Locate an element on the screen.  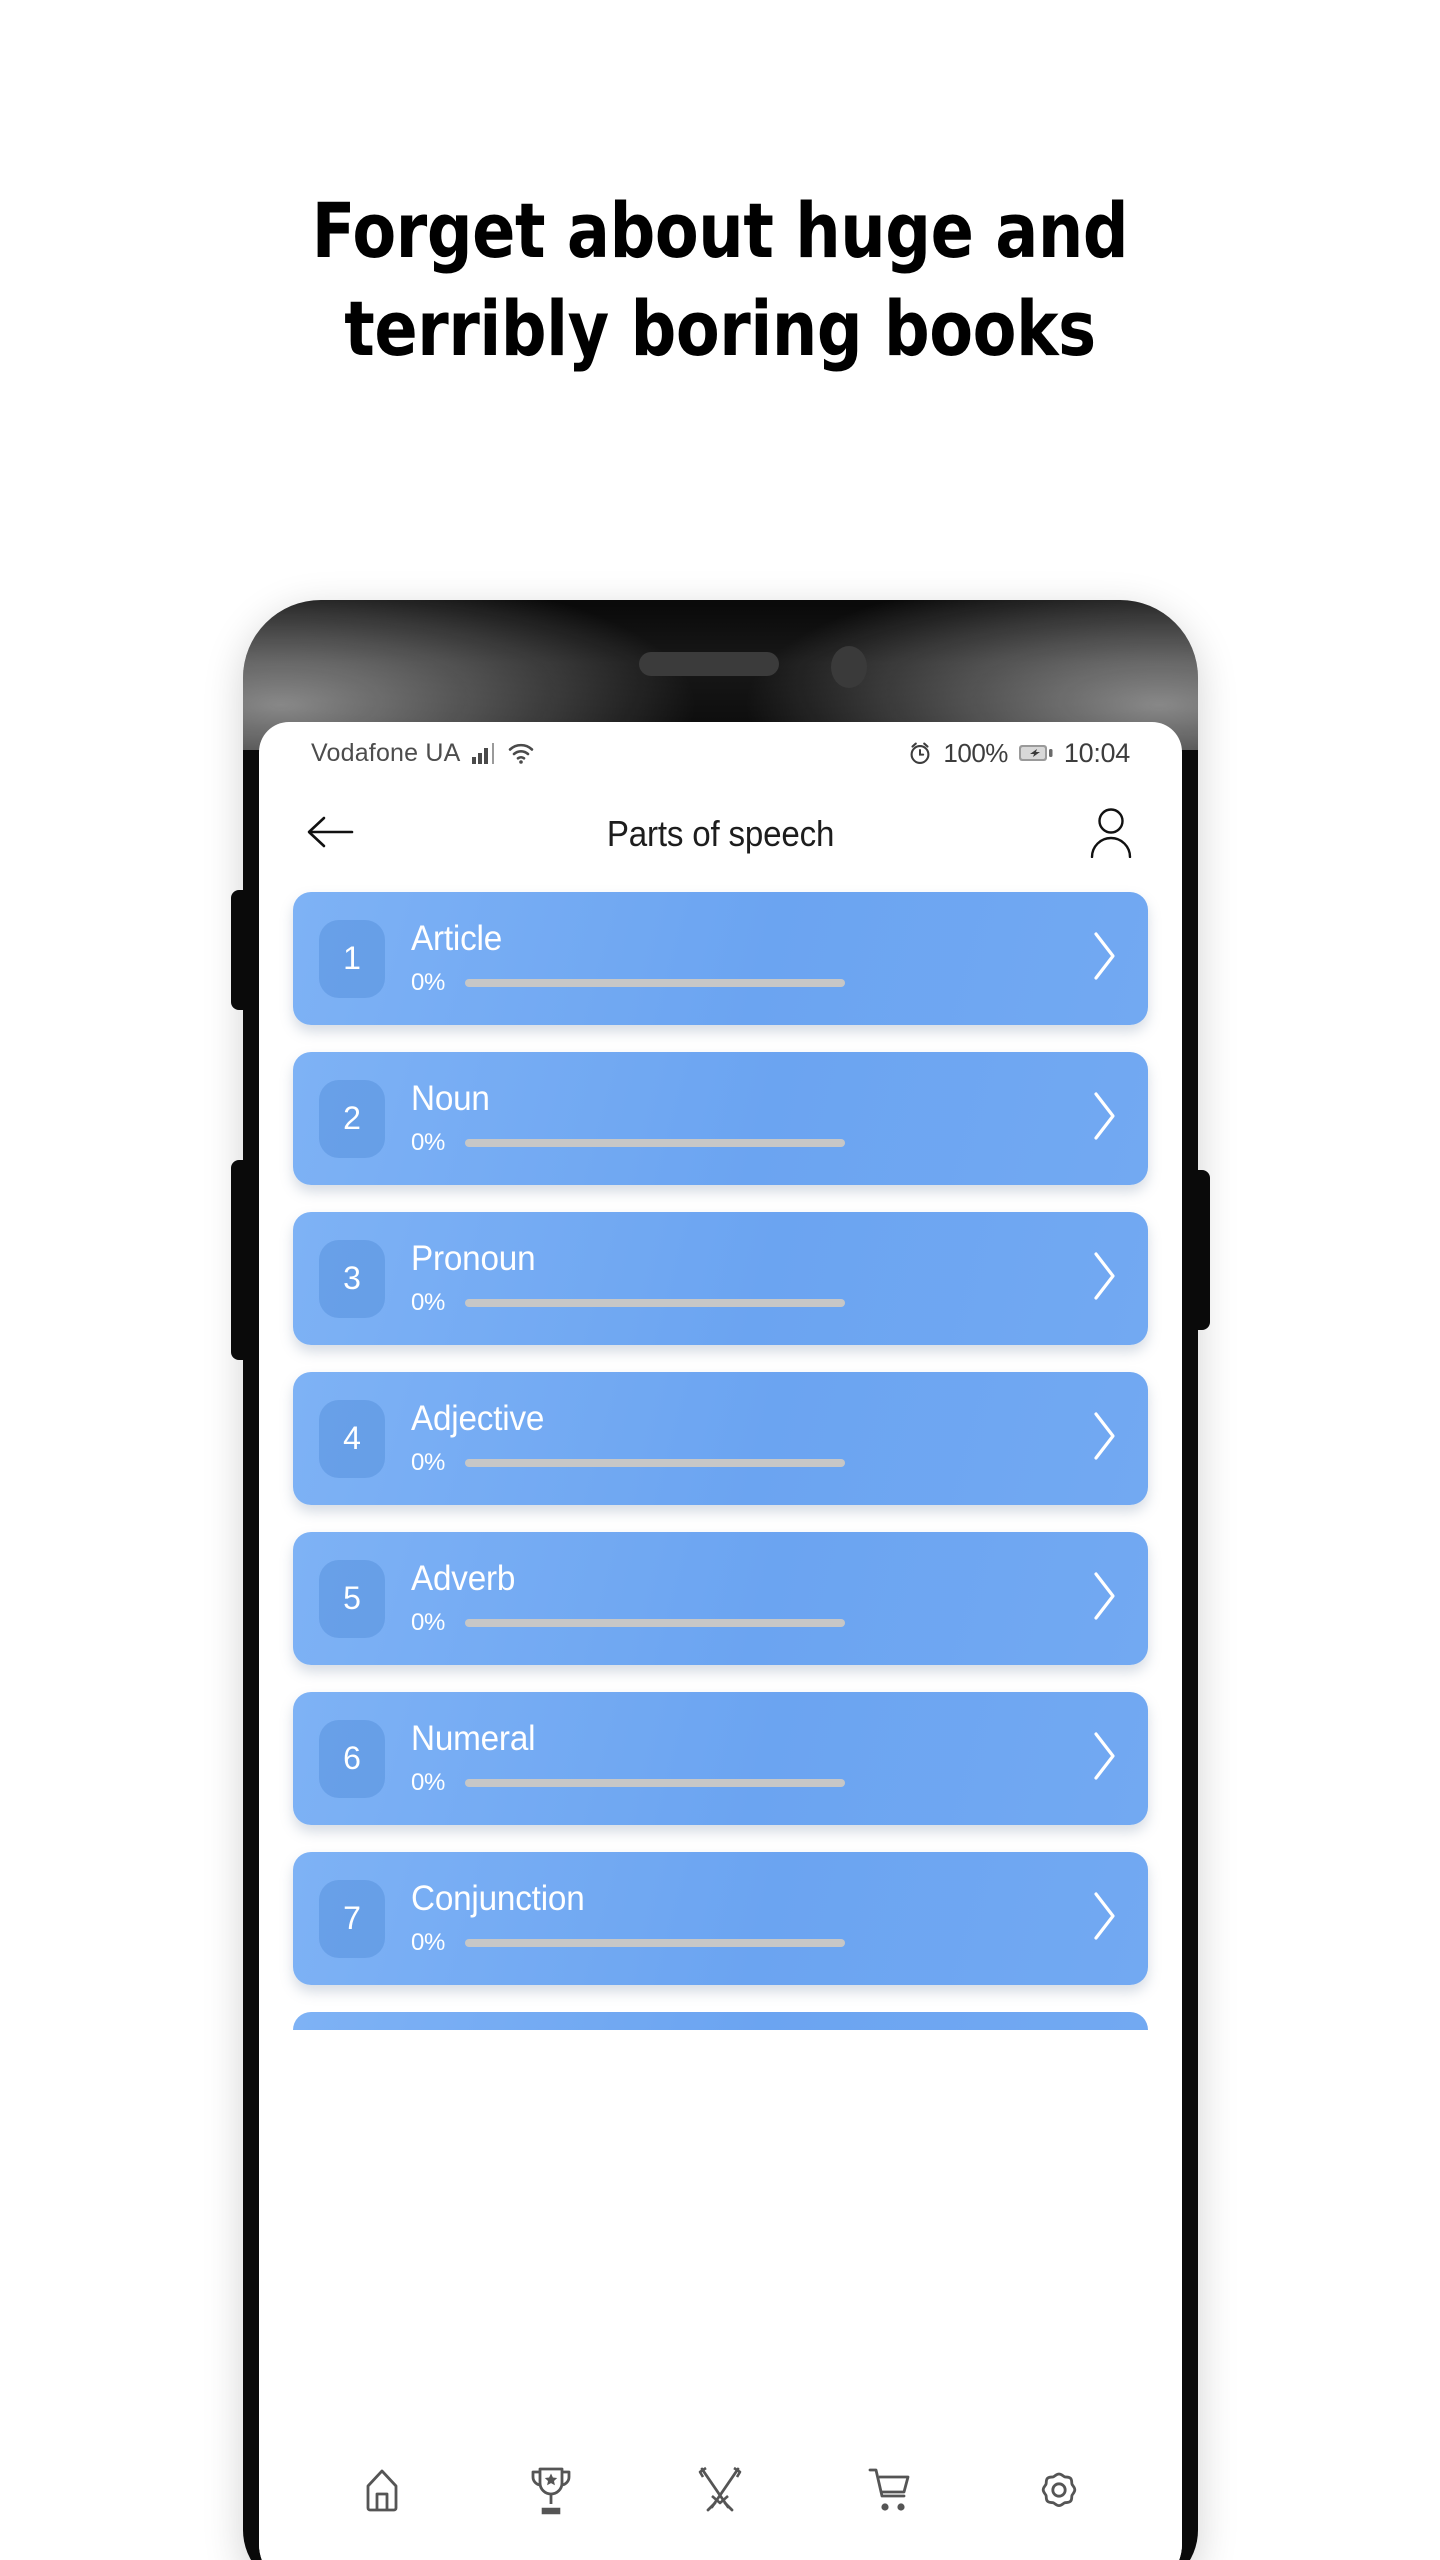
table-row-partial is located at coordinates (720, 2021).